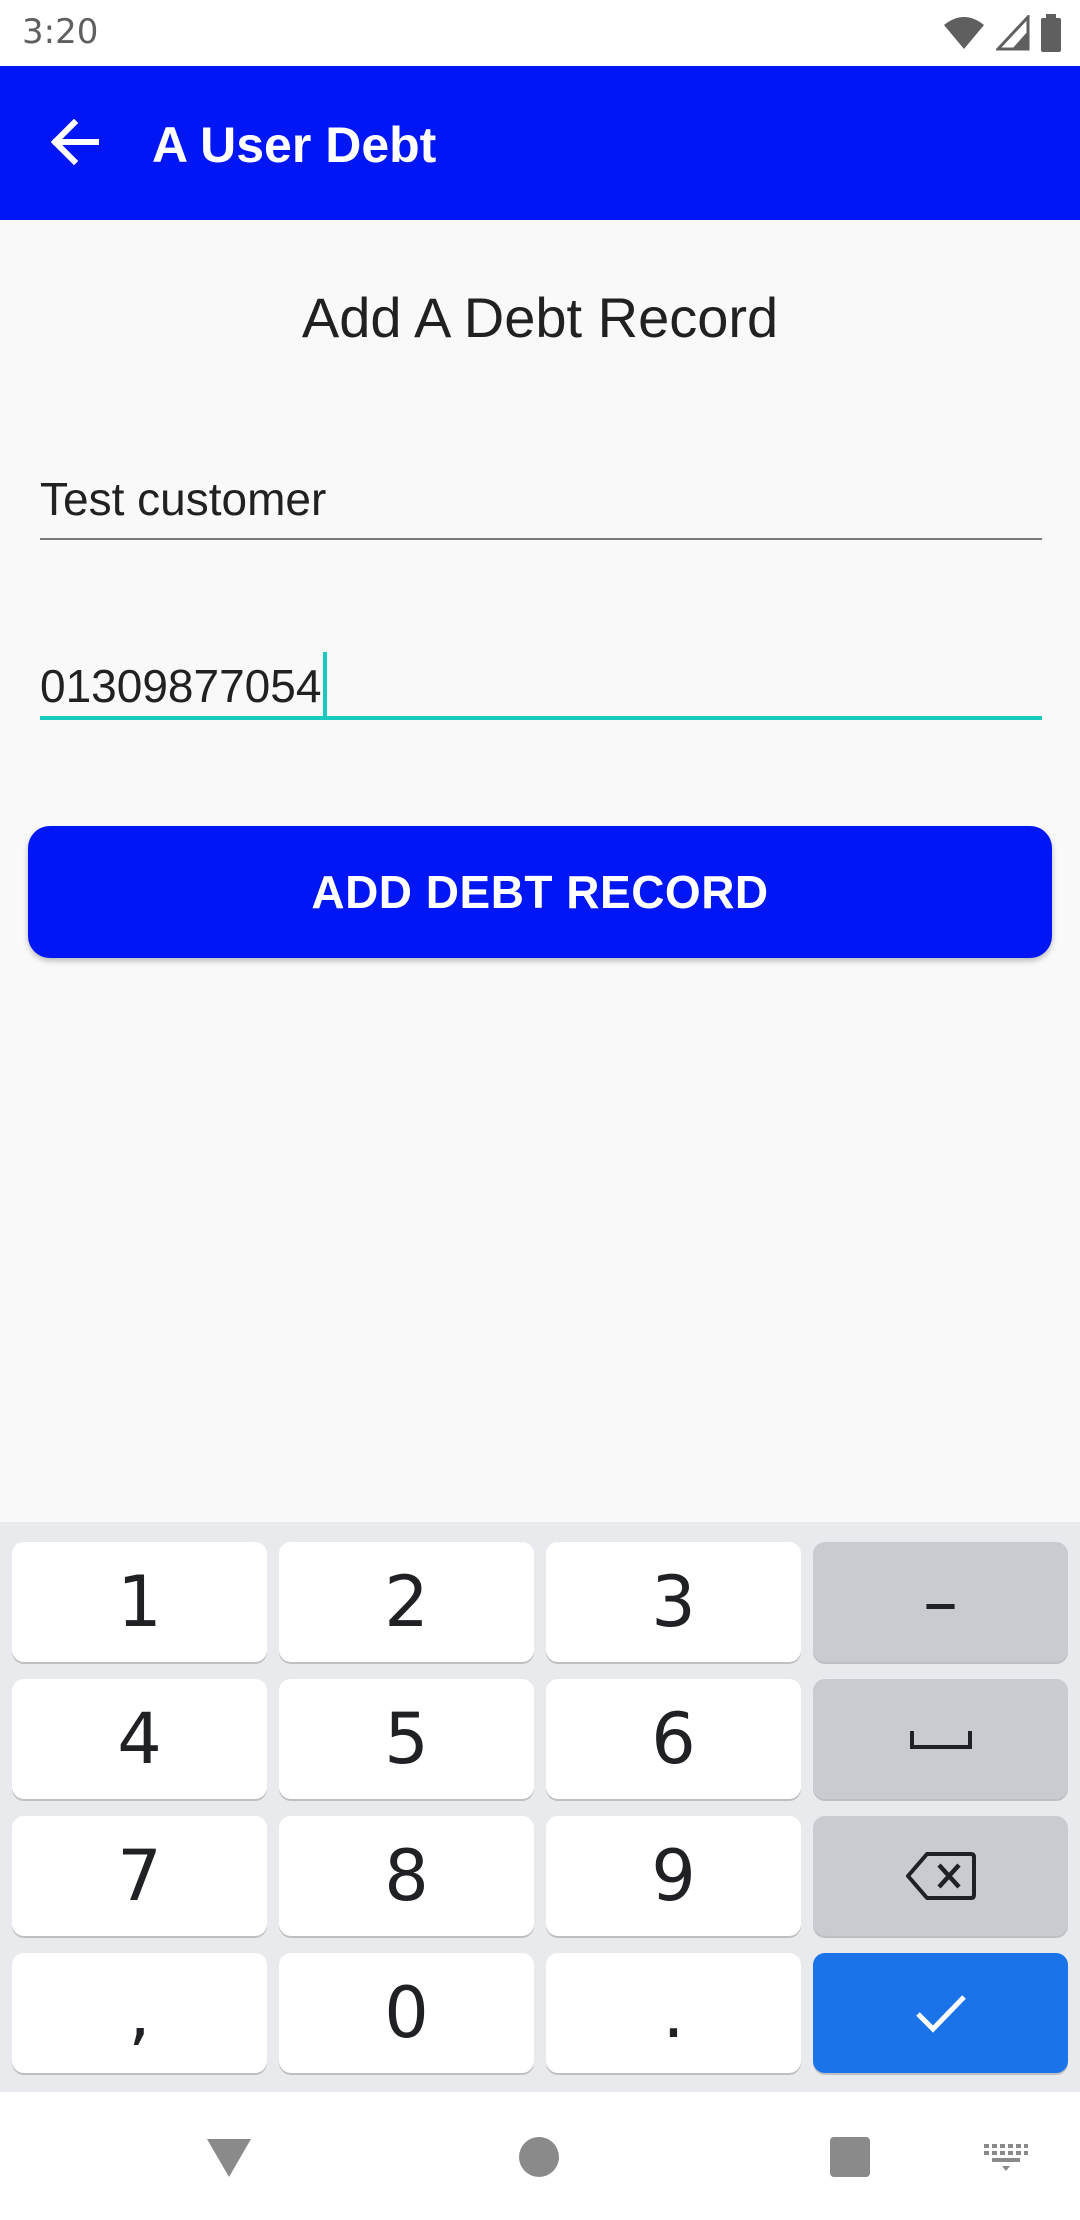 The height and width of the screenshot is (2220, 1080). Describe the element at coordinates (139, 2013) in the screenshot. I see `key-comma: ,` at that location.